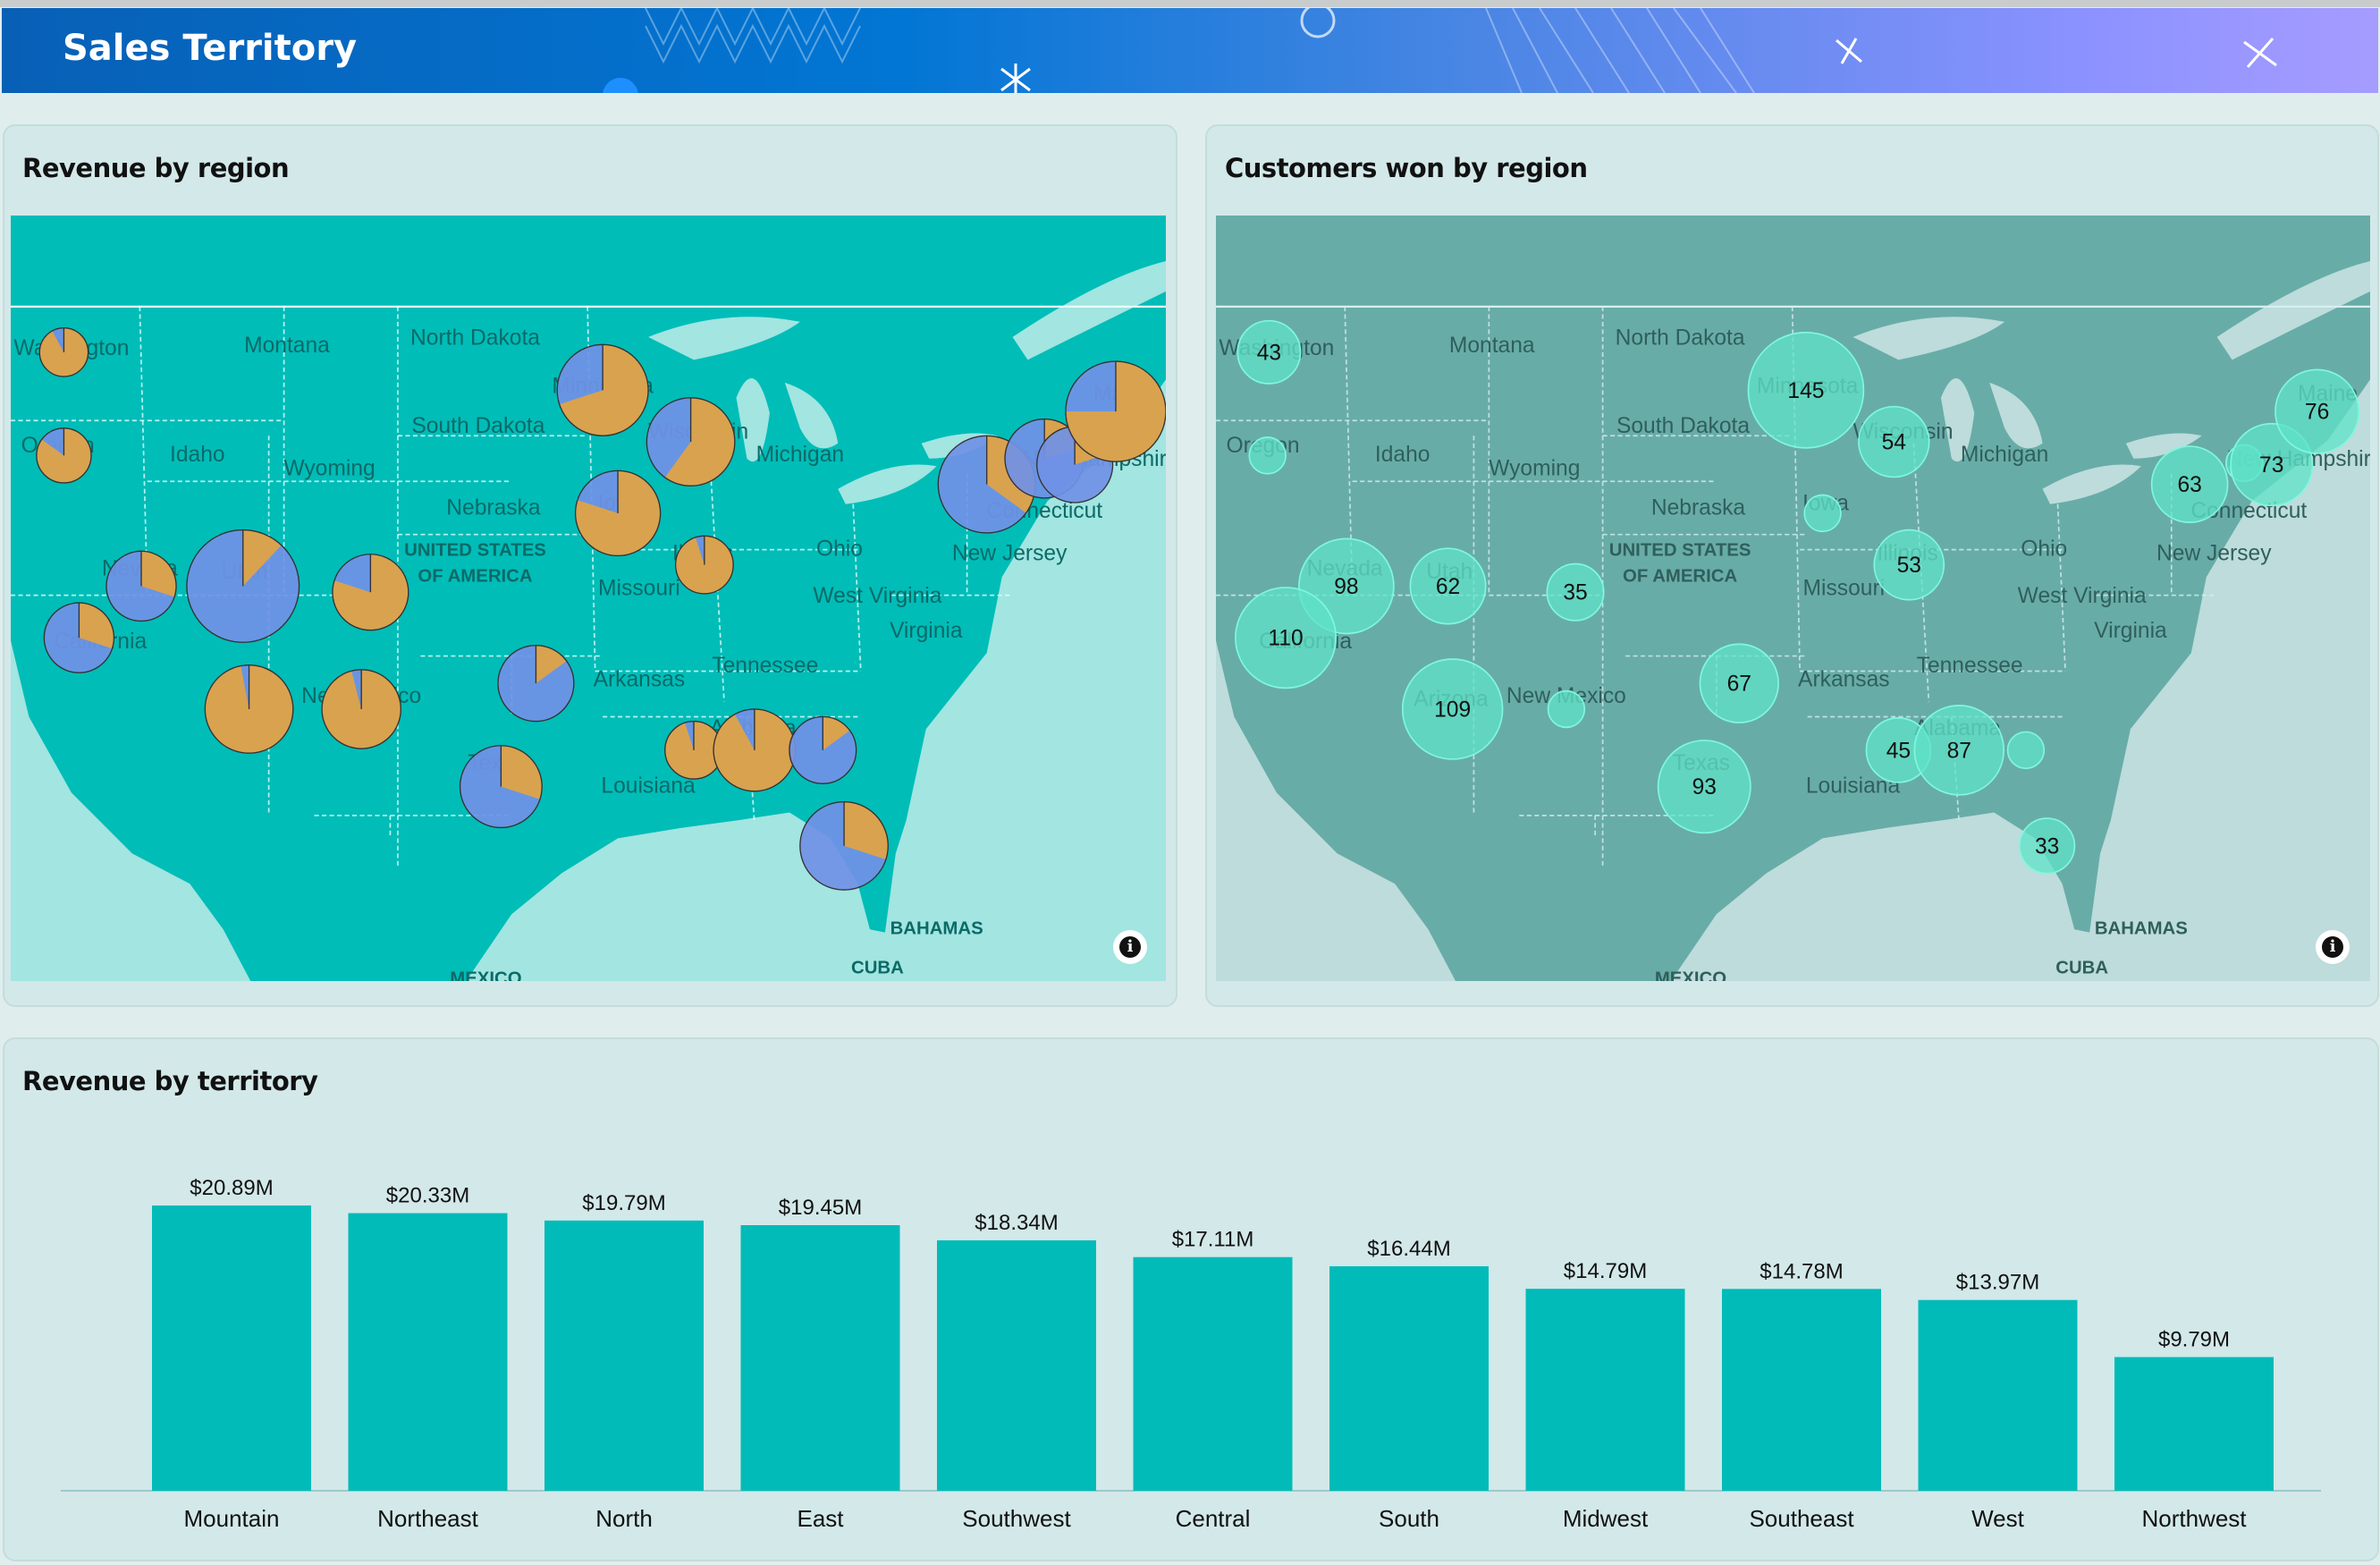  Describe the element at coordinates (2271, 465) in the screenshot. I see `bubble-label: 73` at that location.